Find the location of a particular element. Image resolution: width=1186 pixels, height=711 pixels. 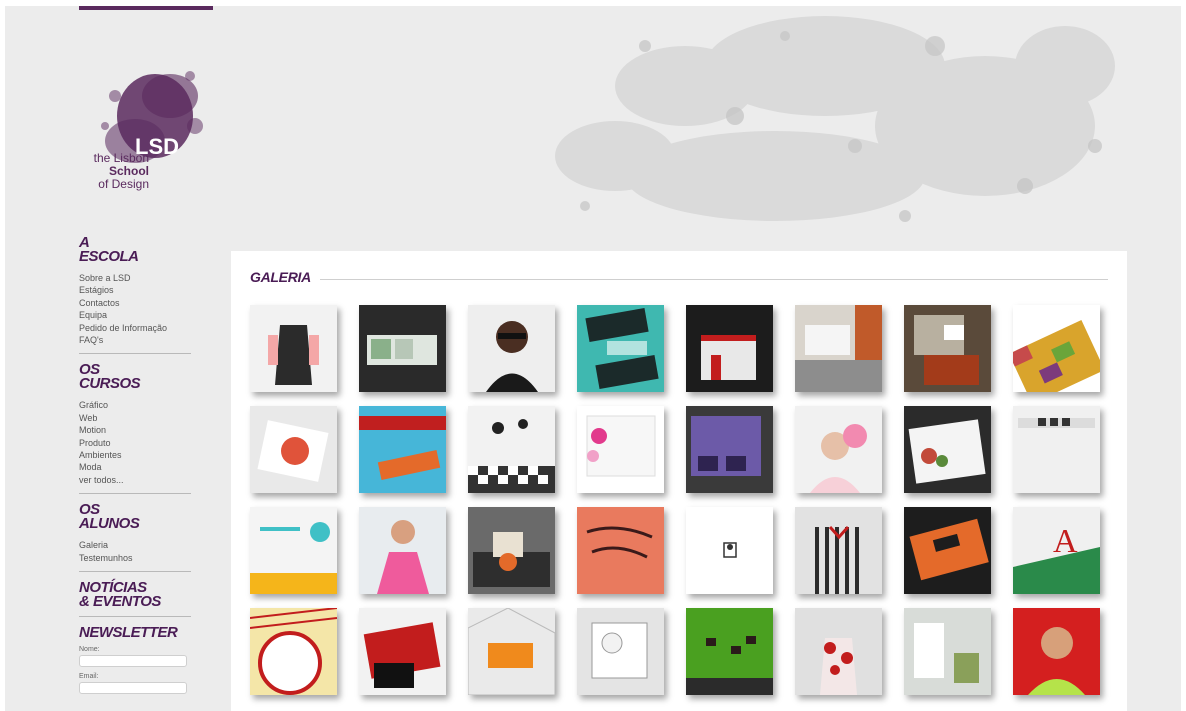

gallery-thumbnail-pattern-booklet is located at coordinates (1056, 348).